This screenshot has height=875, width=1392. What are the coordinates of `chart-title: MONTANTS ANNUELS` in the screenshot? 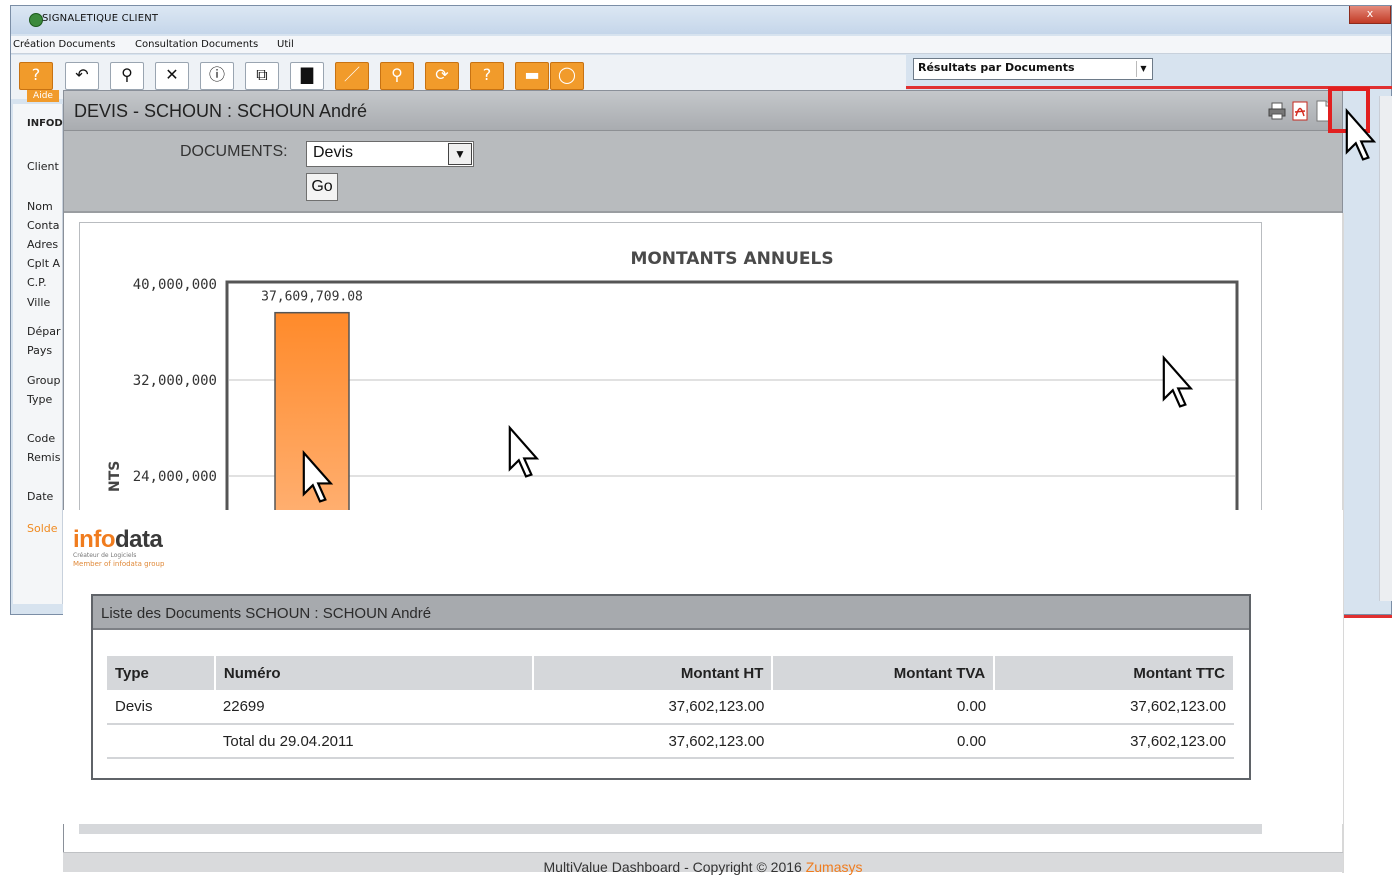 It's located at (731, 259).